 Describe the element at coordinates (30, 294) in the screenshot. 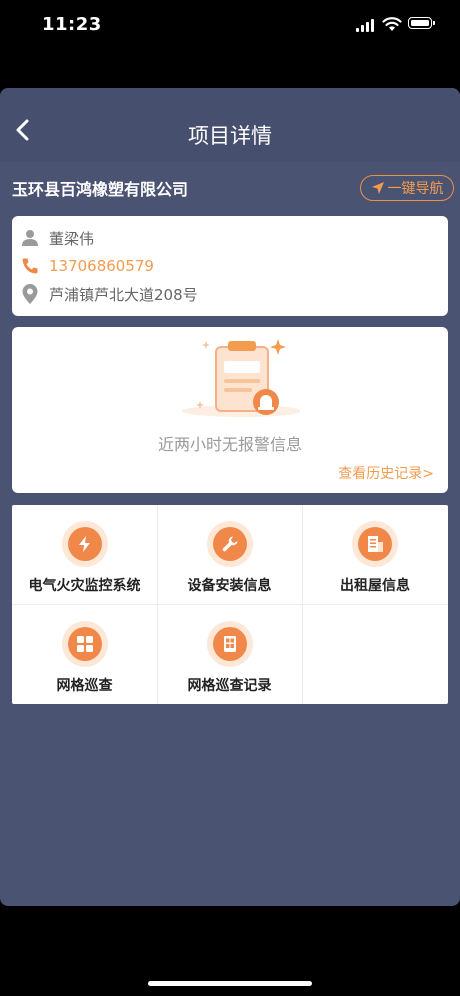

I see `location-pin-icon` at that location.